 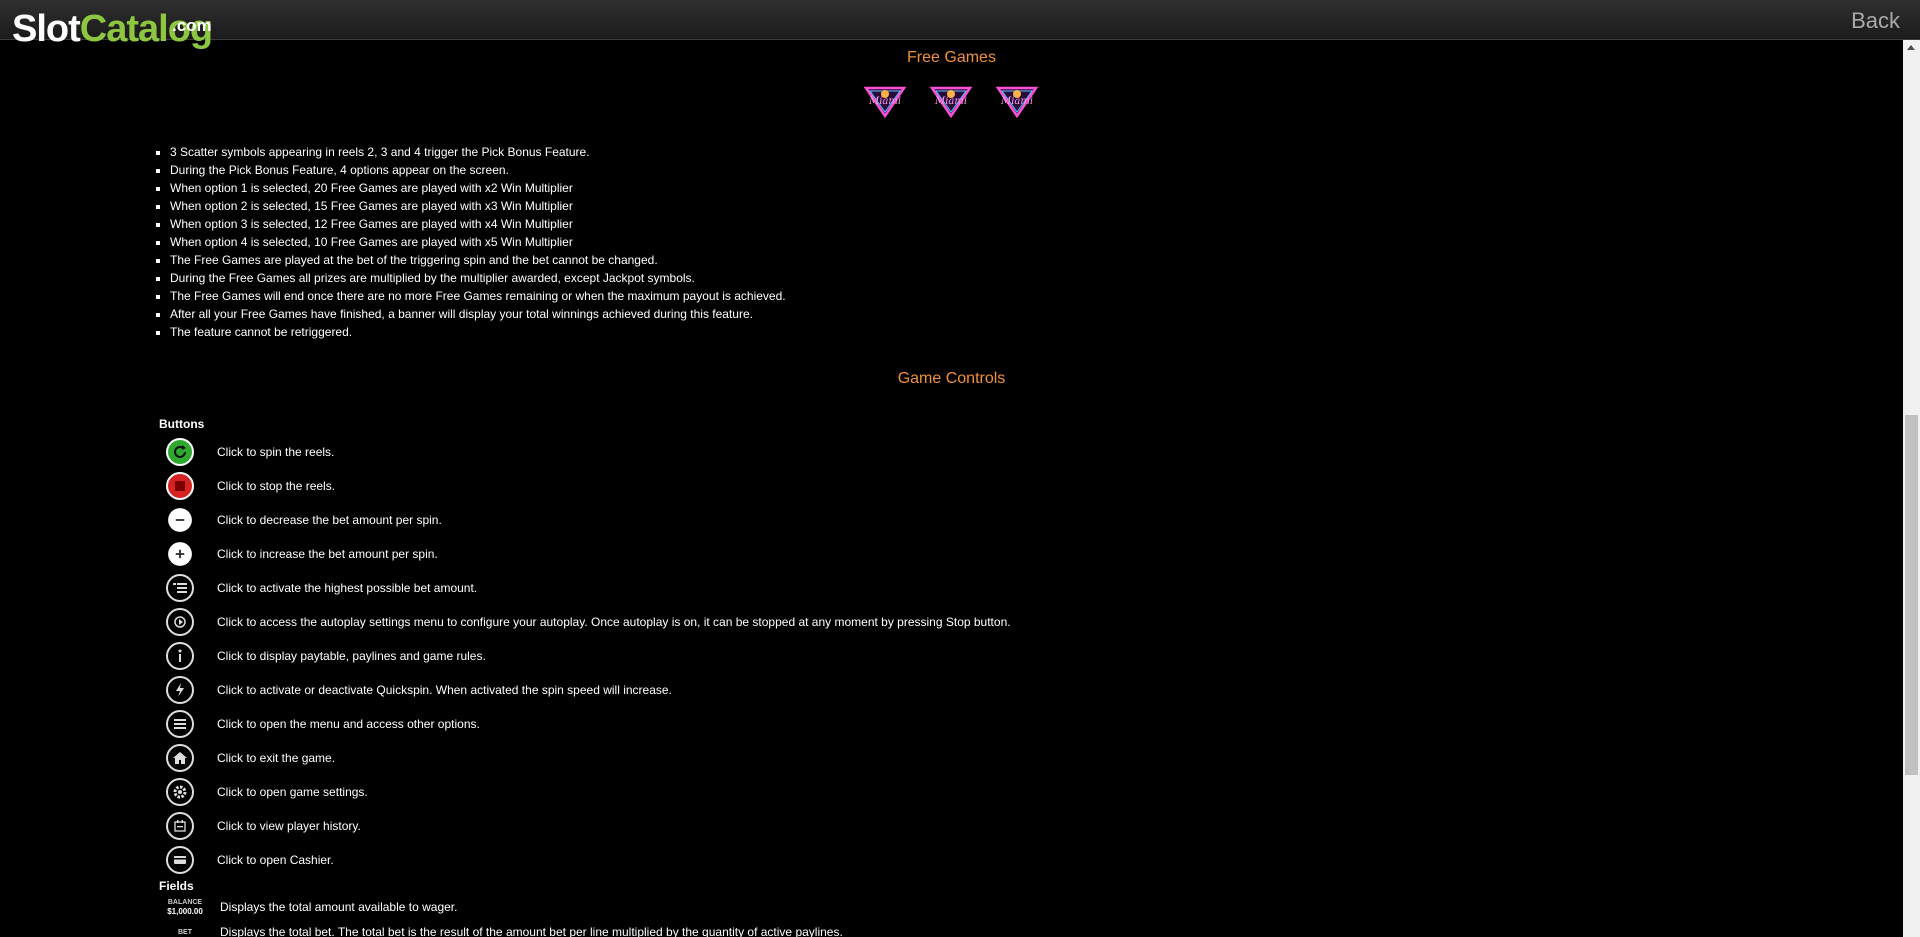 I want to click on page-scrollbar, so click(x=1911, y=488).